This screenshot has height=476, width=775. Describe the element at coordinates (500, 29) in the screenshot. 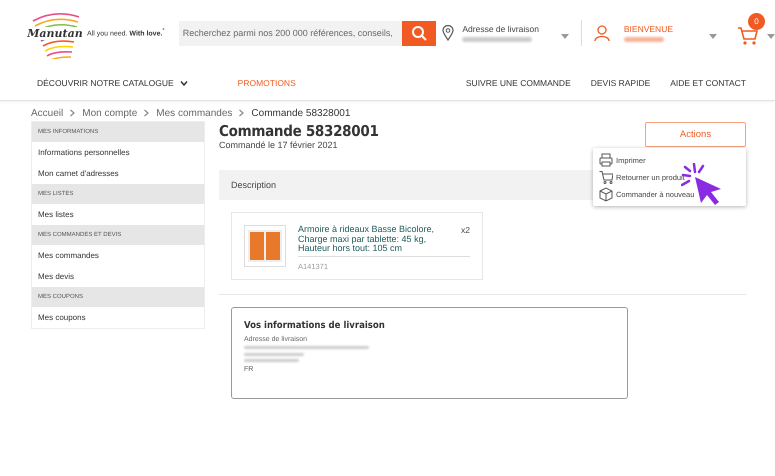

I see `delivery-address-label: Adresse de livraison` at that location.